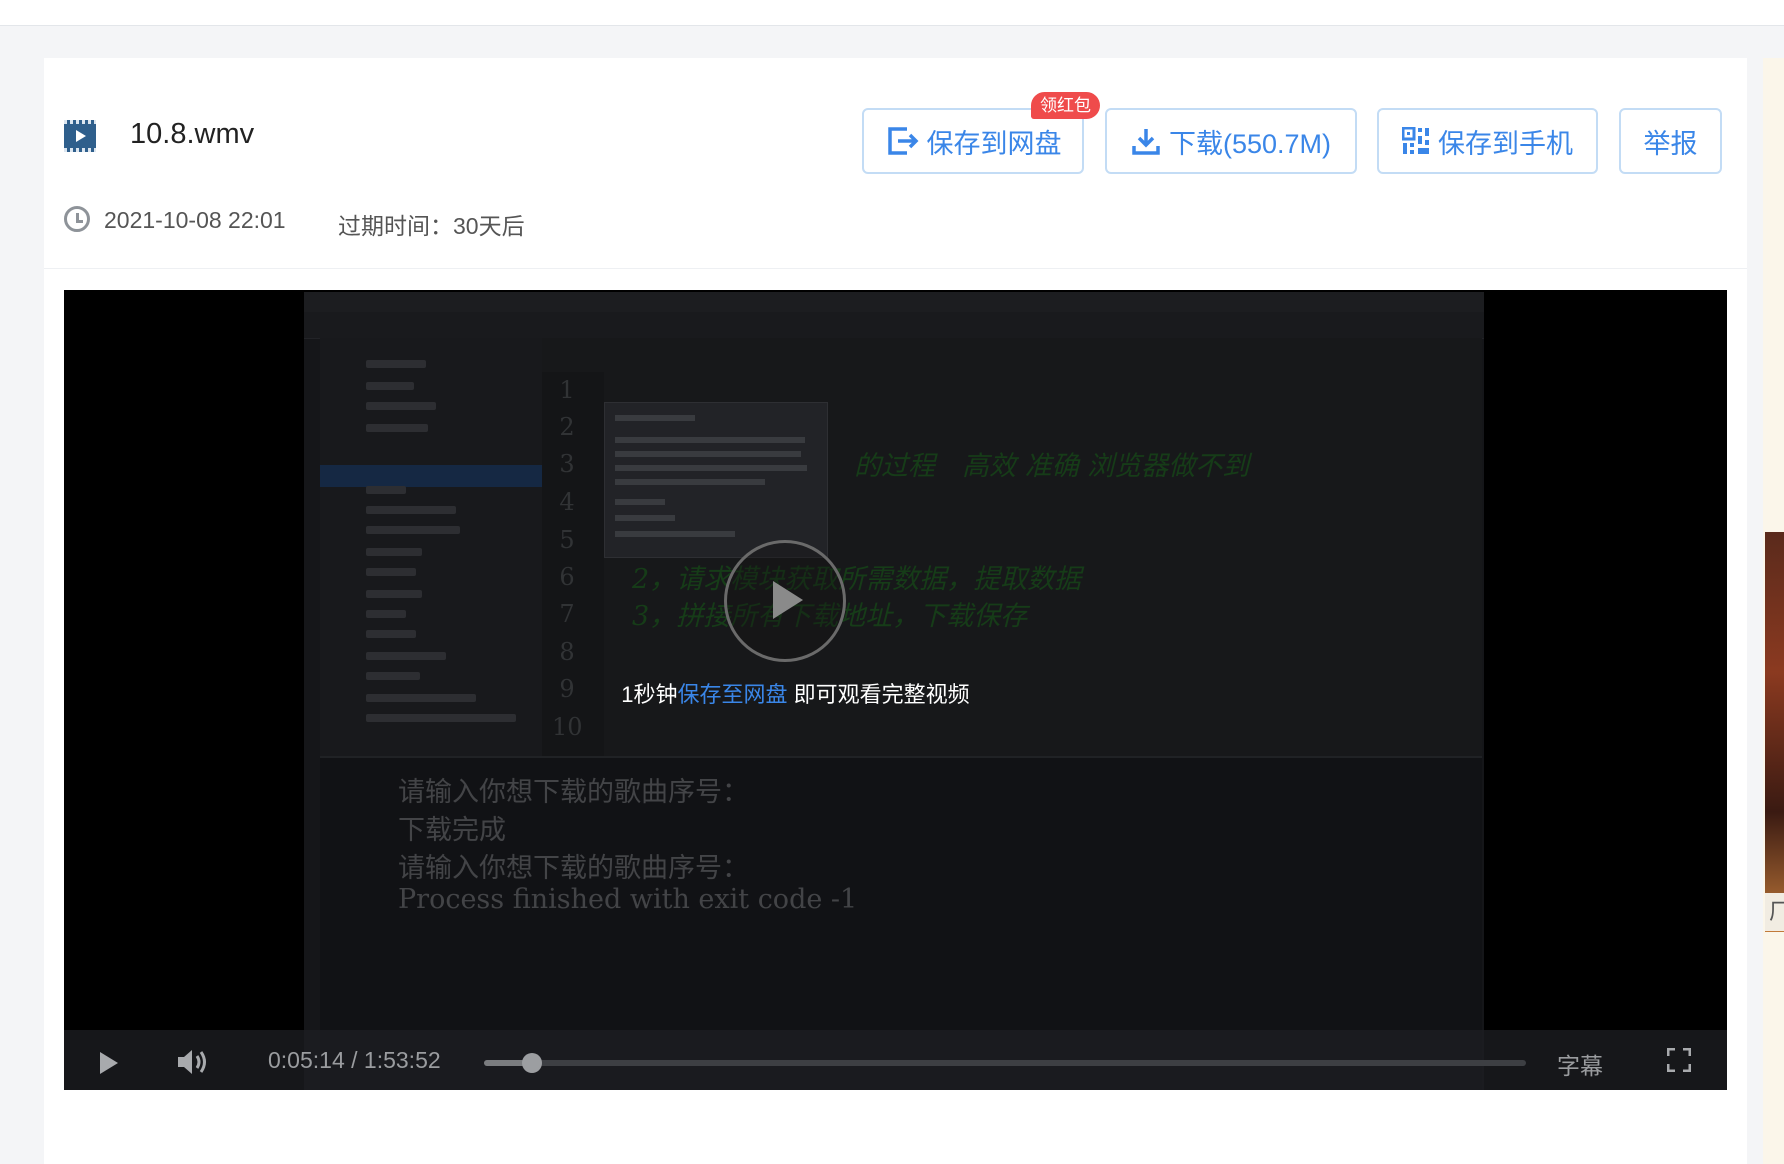 Image resolution: width=1784 pixels, height=1164 pixels. What do you see at coordinates (567, 427) in the screenshot?
I see `line-number: 2` at bounding box center [567, 427].